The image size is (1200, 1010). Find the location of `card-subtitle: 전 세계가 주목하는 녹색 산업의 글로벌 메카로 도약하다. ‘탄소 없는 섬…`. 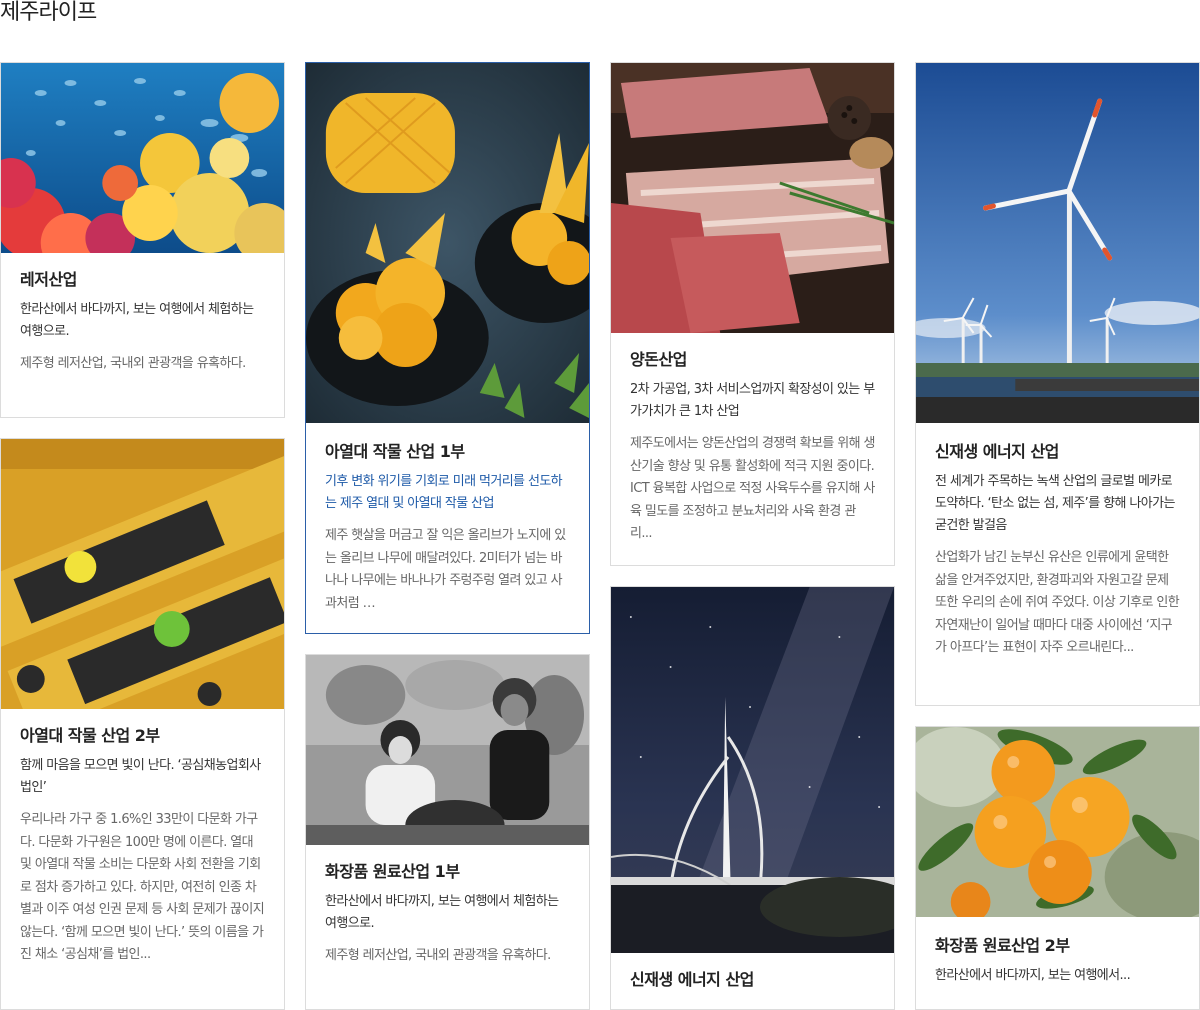

card-subtitle: 전 세계가 주목하는 녹색 산업의 글로벌 메카로 도약하다. ‘탄소 없는 섬… is located at coordinates (1055, 503).